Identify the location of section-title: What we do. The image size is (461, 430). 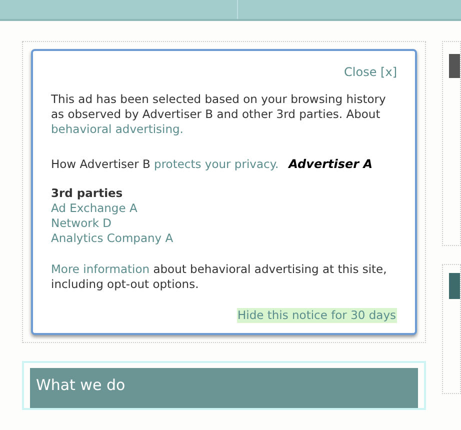
(81, 385).